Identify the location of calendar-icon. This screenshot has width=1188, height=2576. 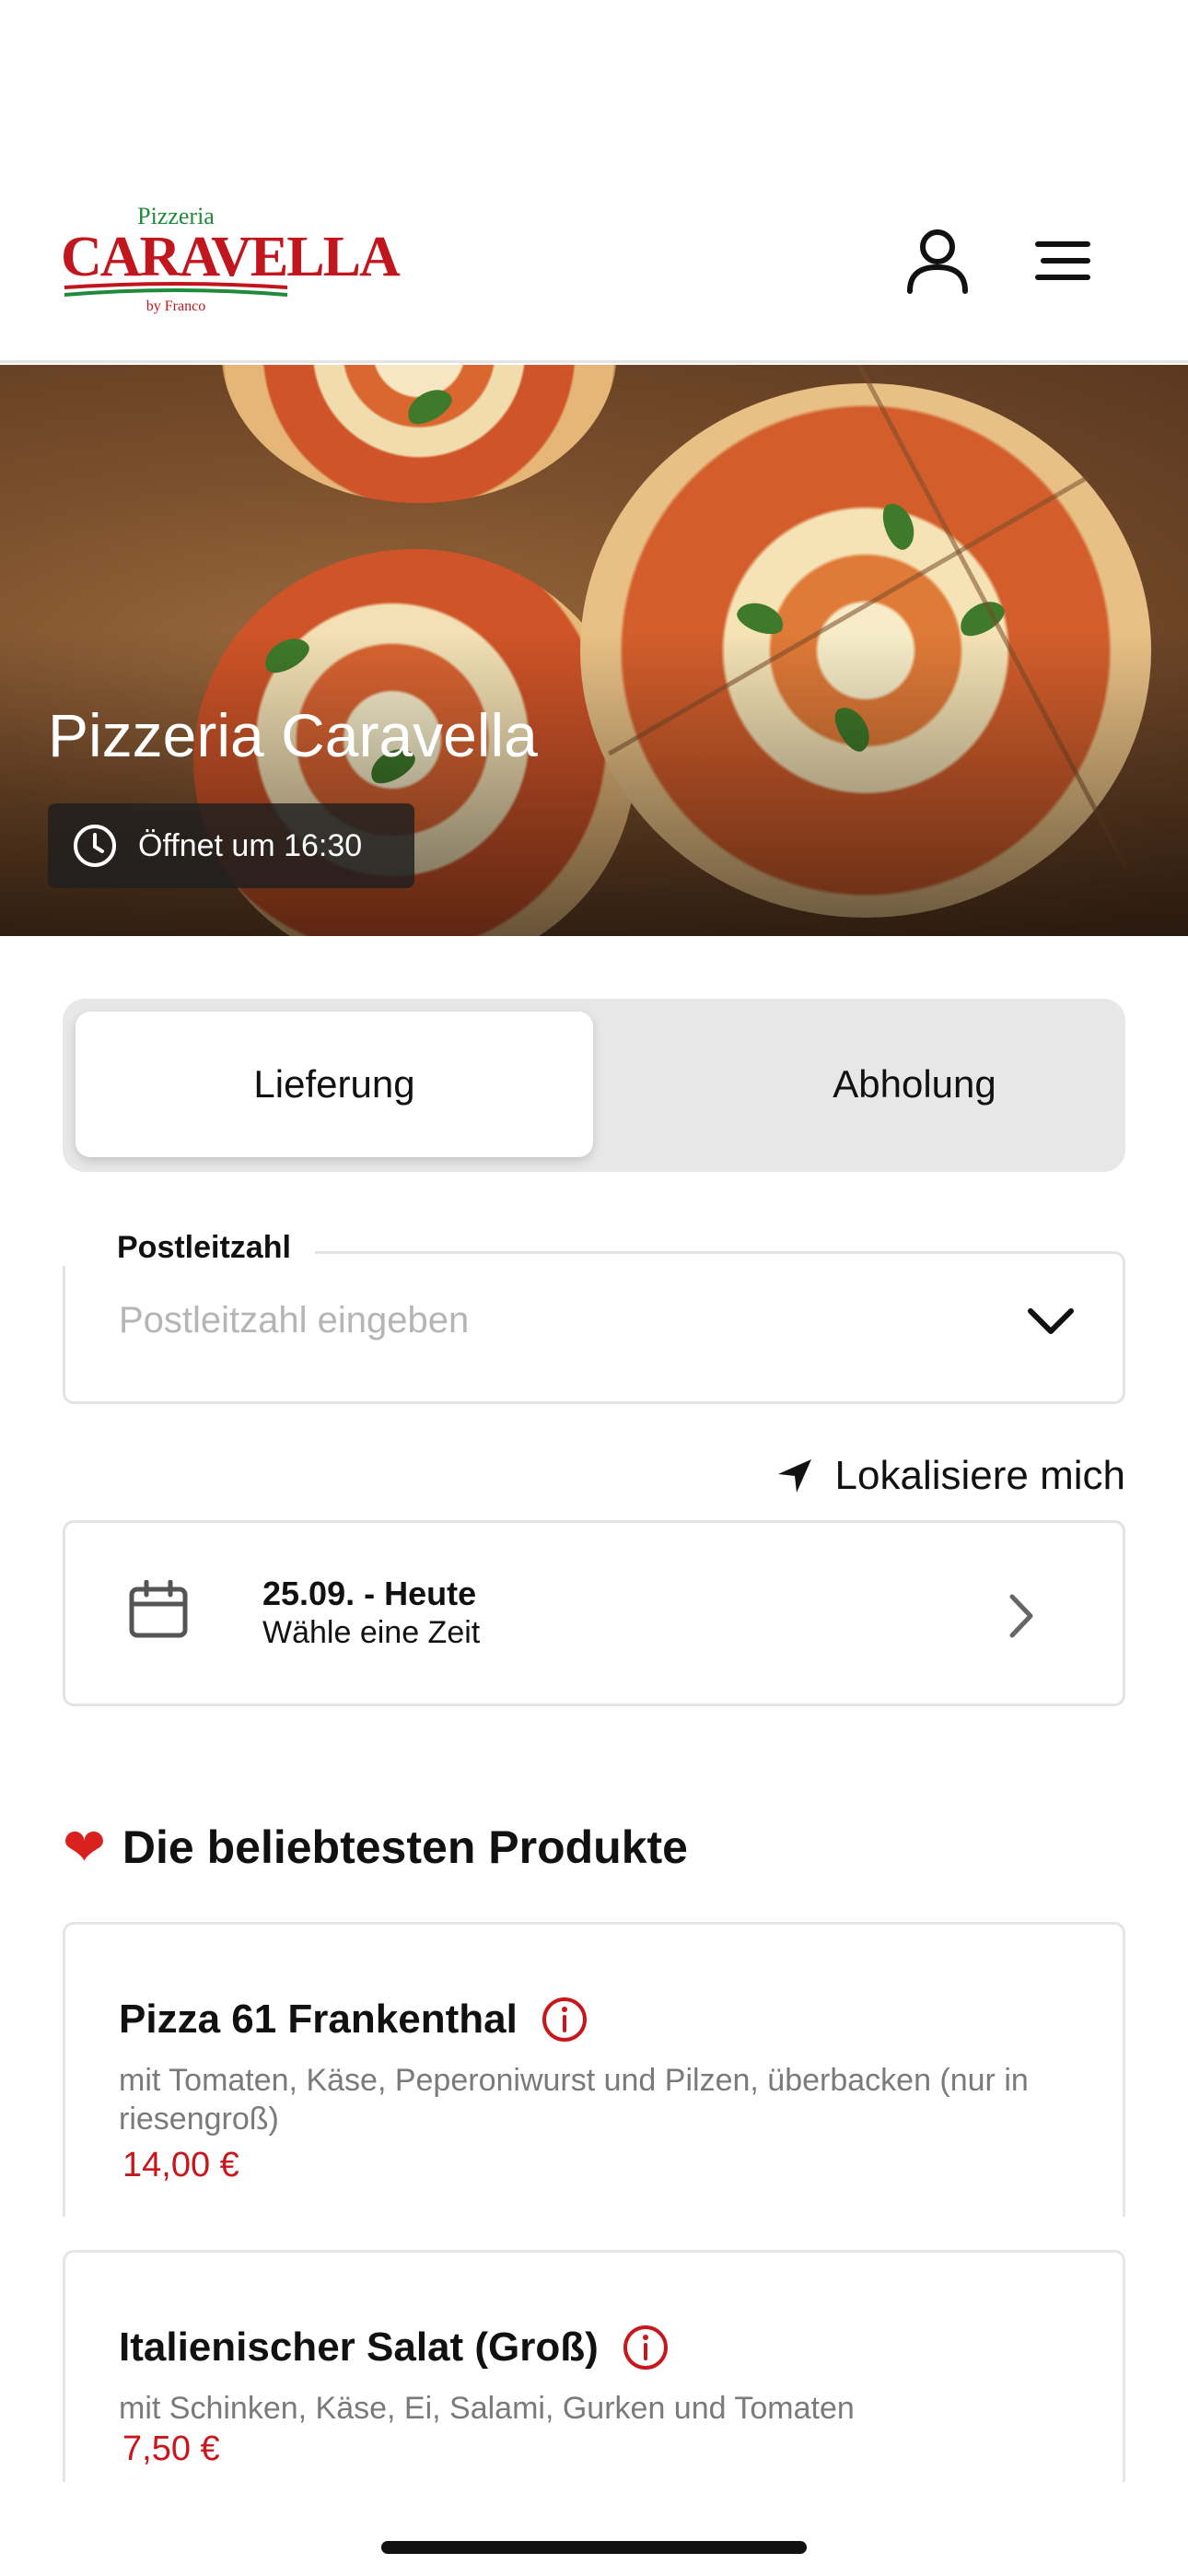
(158, 1609).